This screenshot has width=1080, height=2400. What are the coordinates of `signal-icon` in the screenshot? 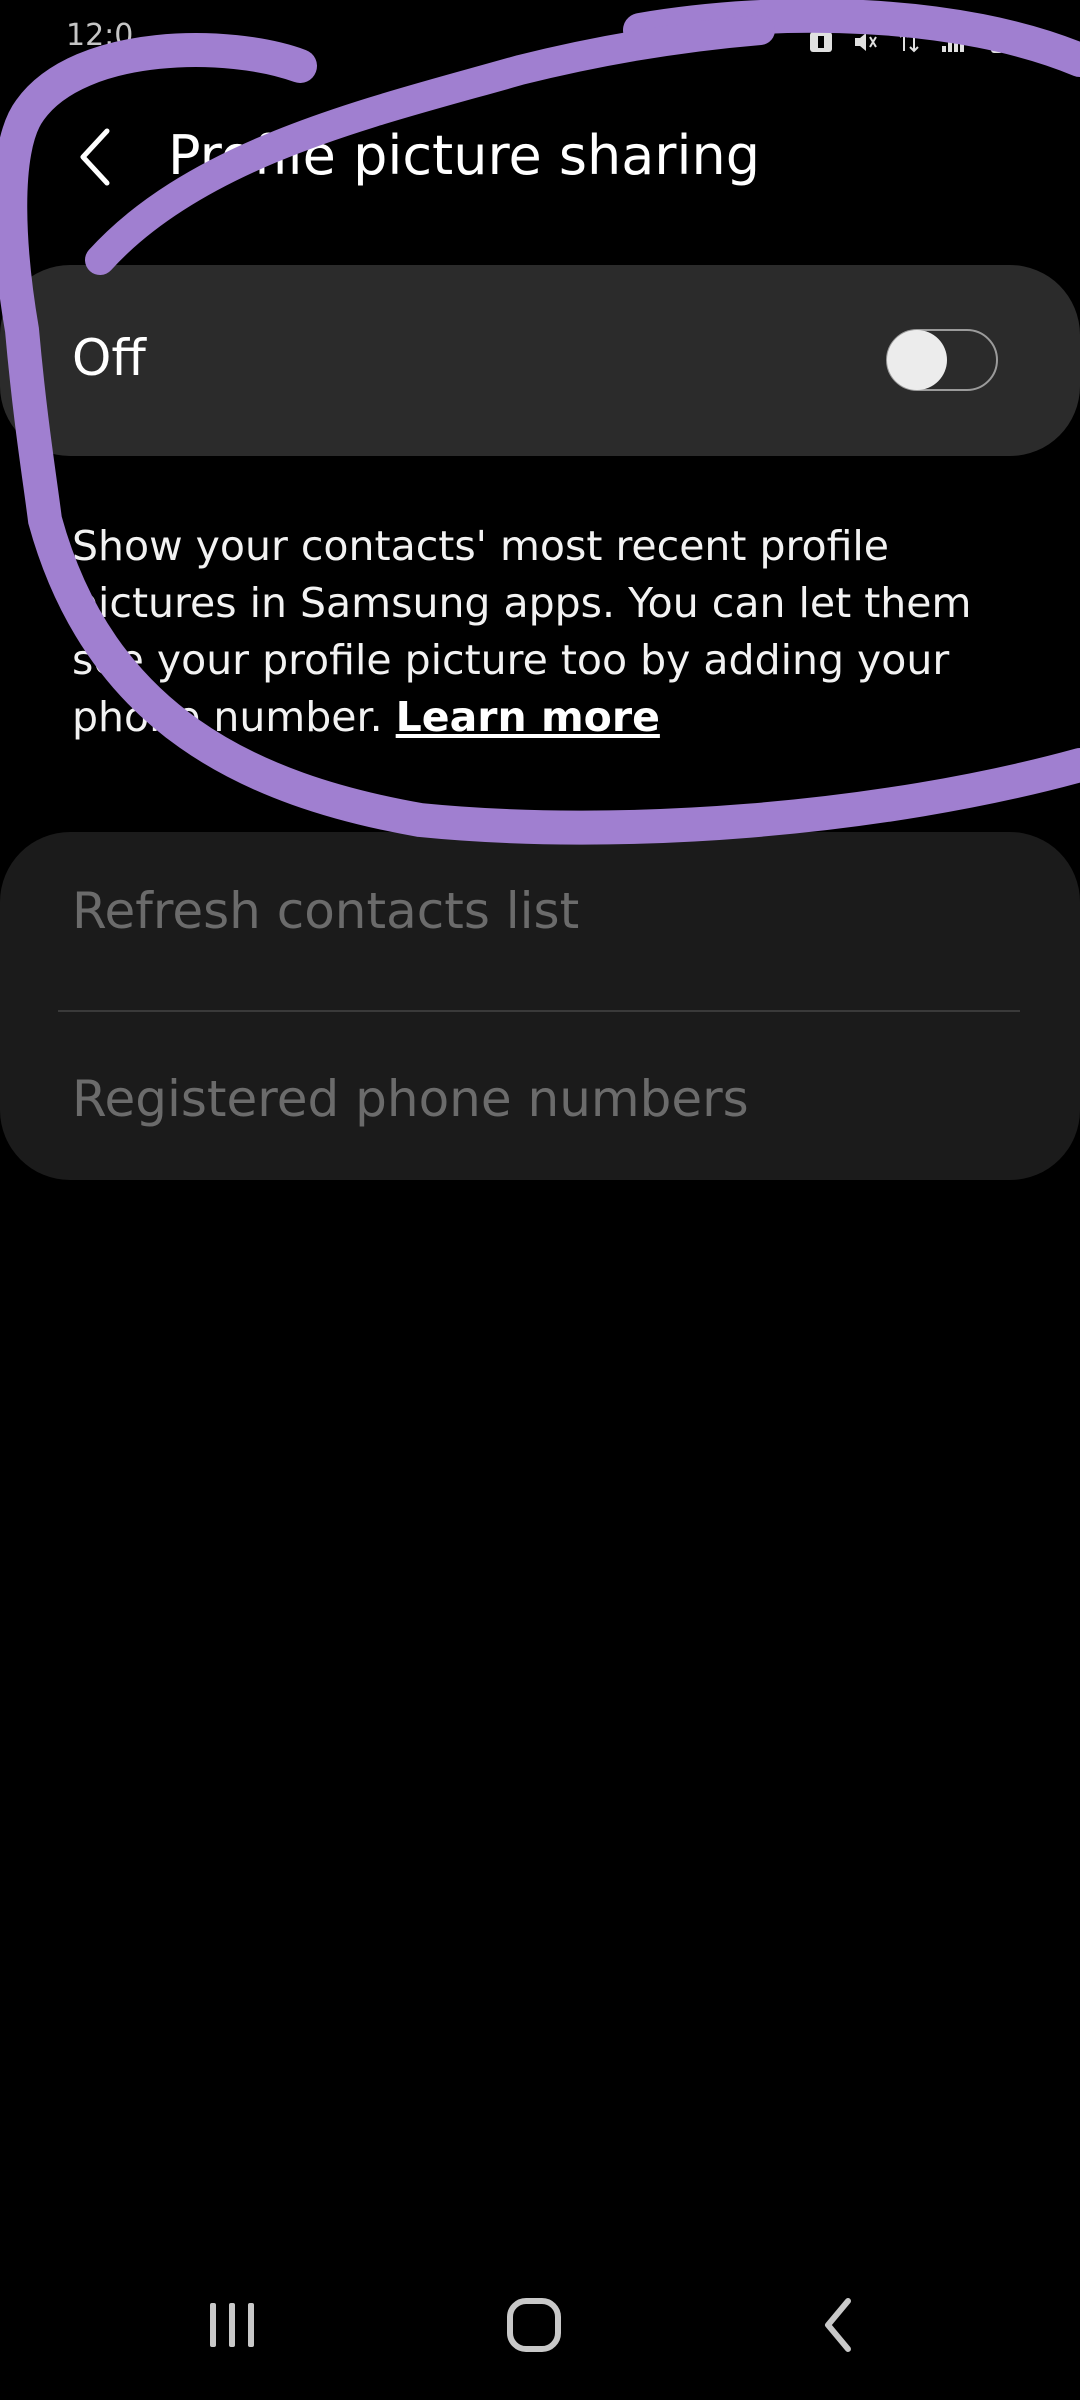 It's located at (953, 42).